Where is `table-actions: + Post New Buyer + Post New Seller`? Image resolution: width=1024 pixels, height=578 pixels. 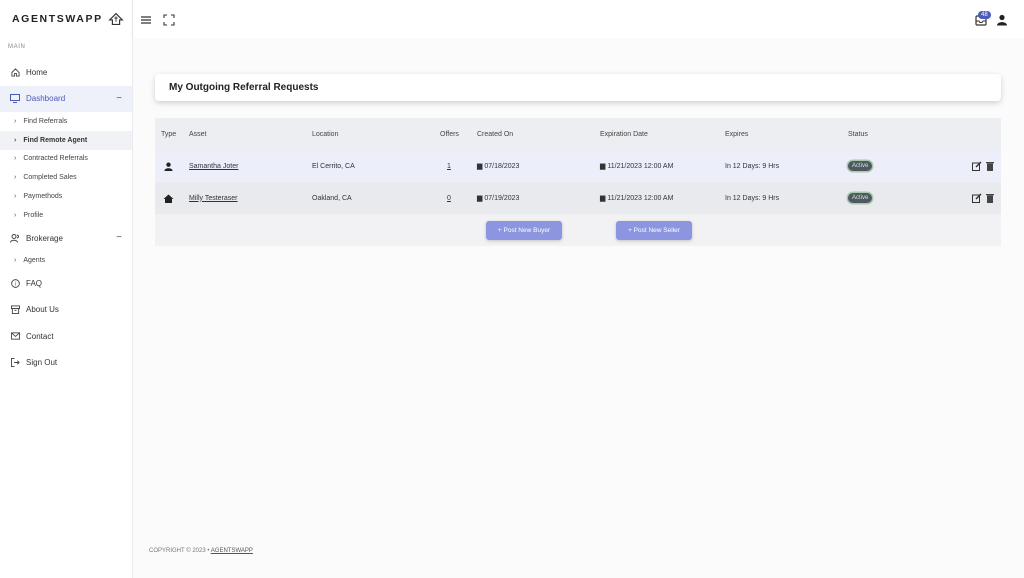 table-actions: + Post New Buyer + Post New Seller is located at coordinates (578, 230).